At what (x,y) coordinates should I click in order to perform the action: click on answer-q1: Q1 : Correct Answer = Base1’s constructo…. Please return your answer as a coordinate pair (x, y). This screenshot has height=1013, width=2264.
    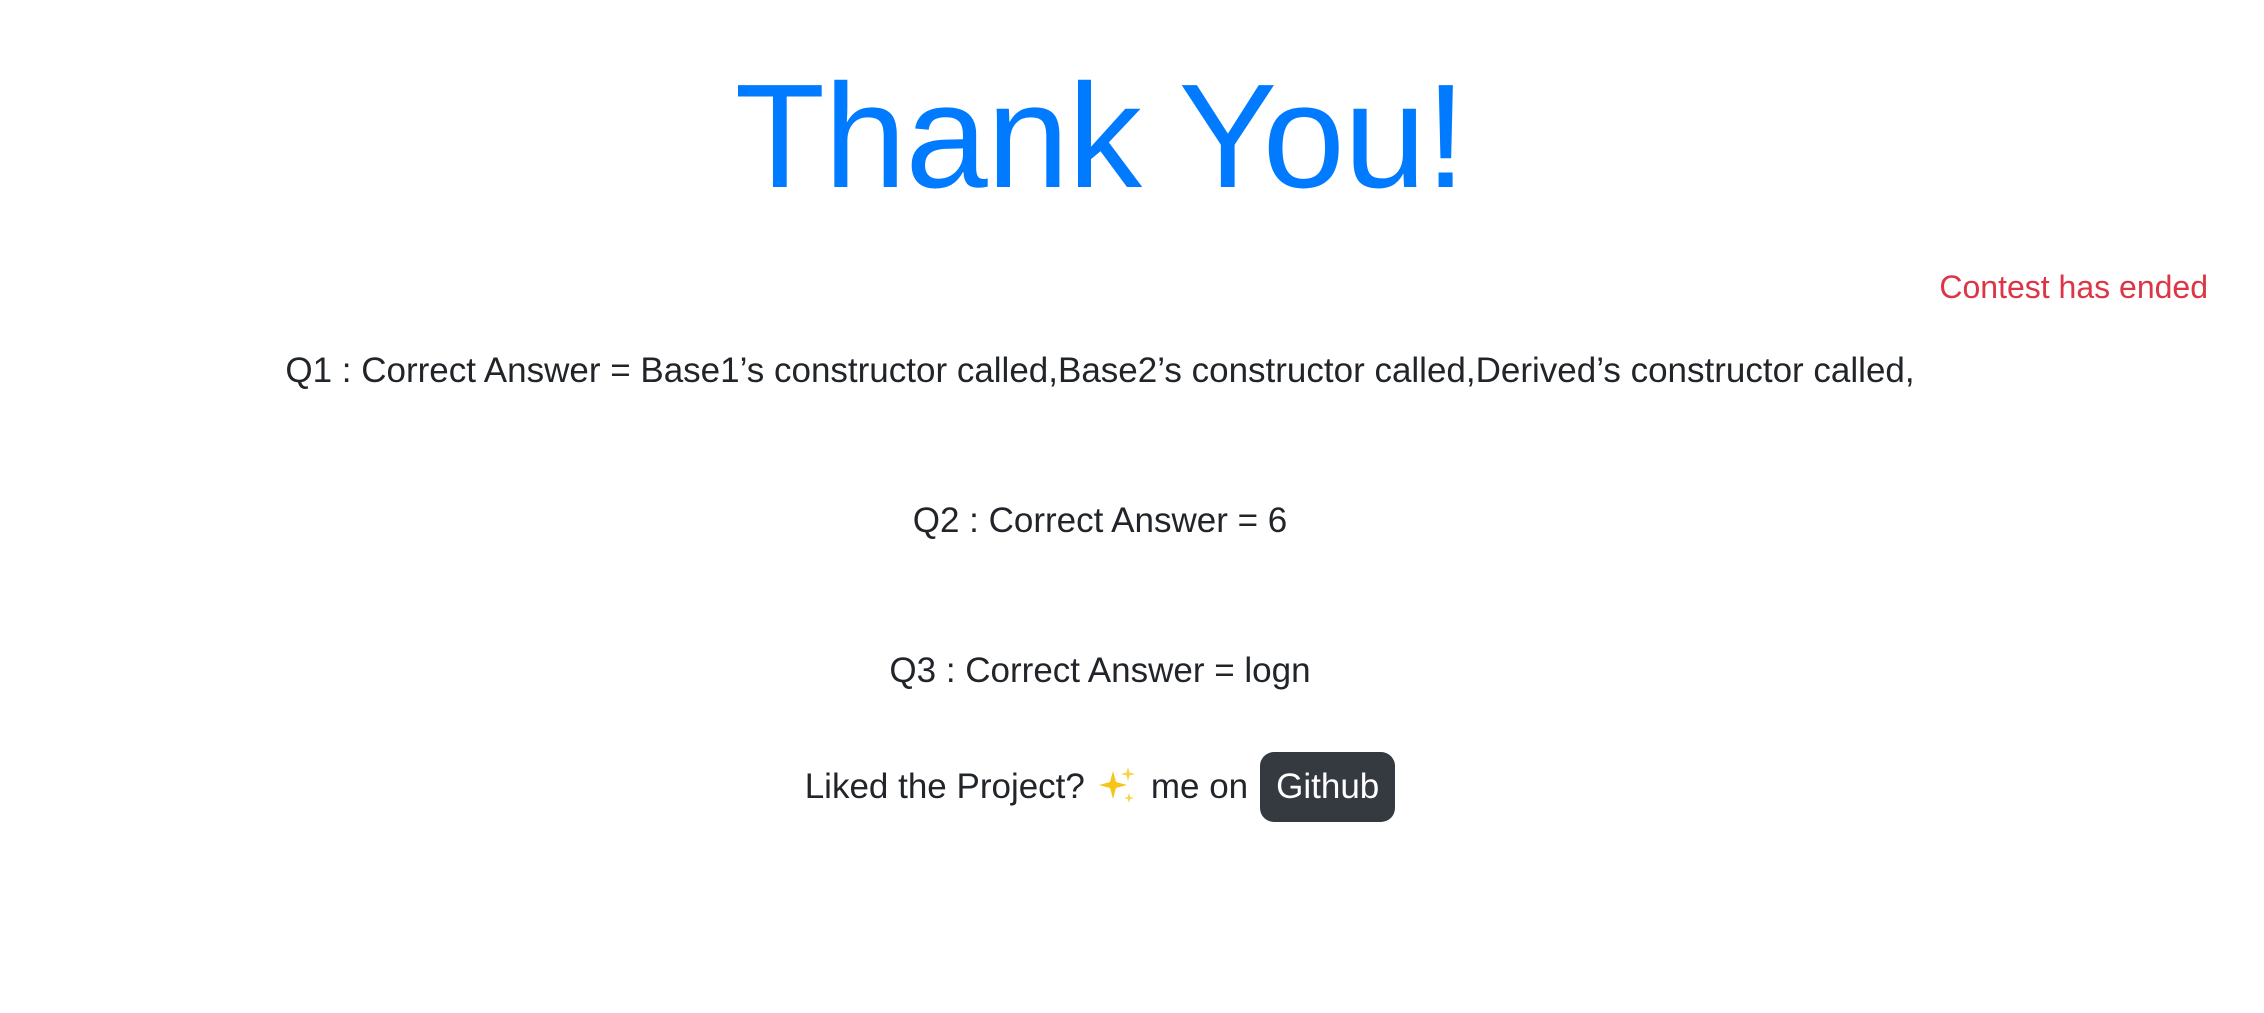
    Looking at the image, I should click on (1100, 370).